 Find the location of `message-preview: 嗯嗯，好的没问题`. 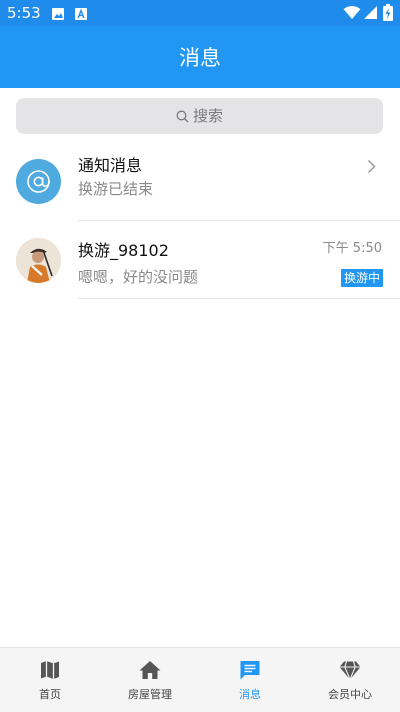

message-preview: 嗯嗯，好的没问题 is located at coordinates (138, 277).